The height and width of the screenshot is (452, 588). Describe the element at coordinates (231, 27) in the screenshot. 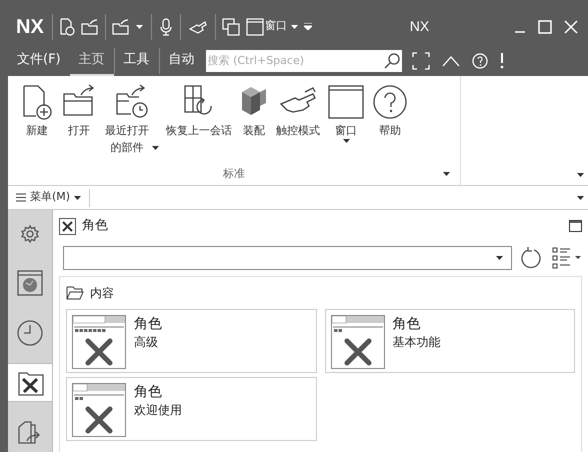

I see `windows-icon` at that location.